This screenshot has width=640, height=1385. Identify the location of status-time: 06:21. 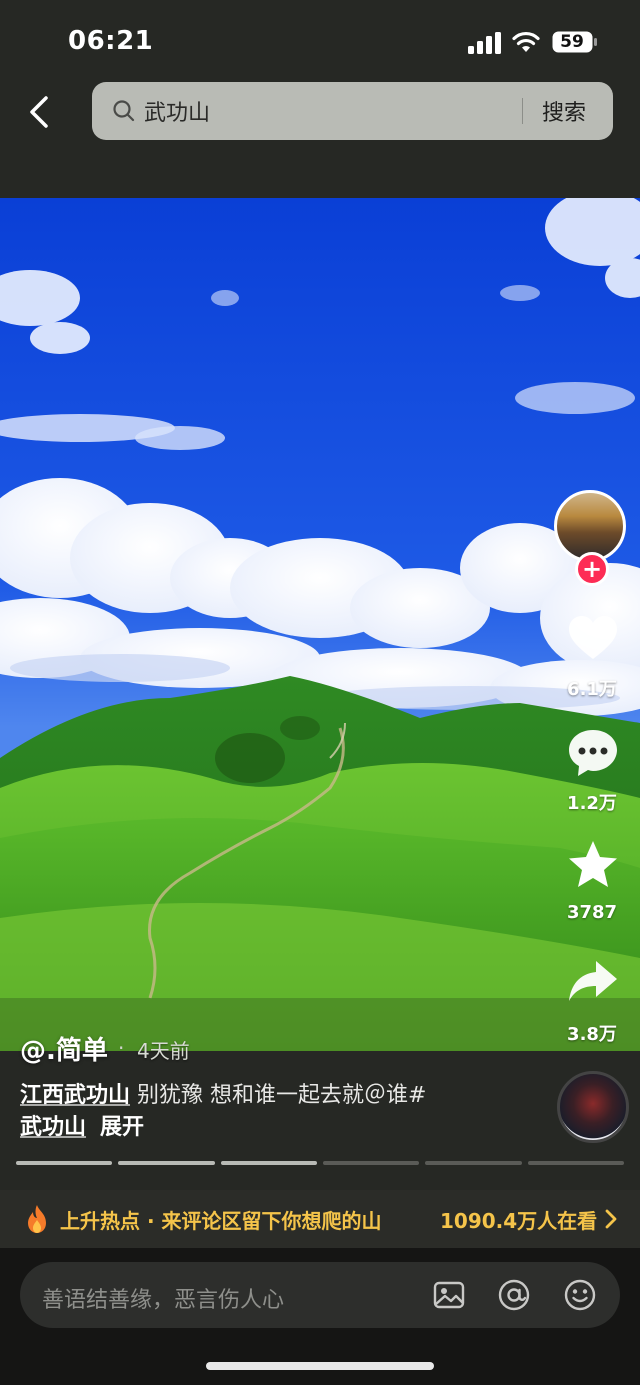
(111, 41).